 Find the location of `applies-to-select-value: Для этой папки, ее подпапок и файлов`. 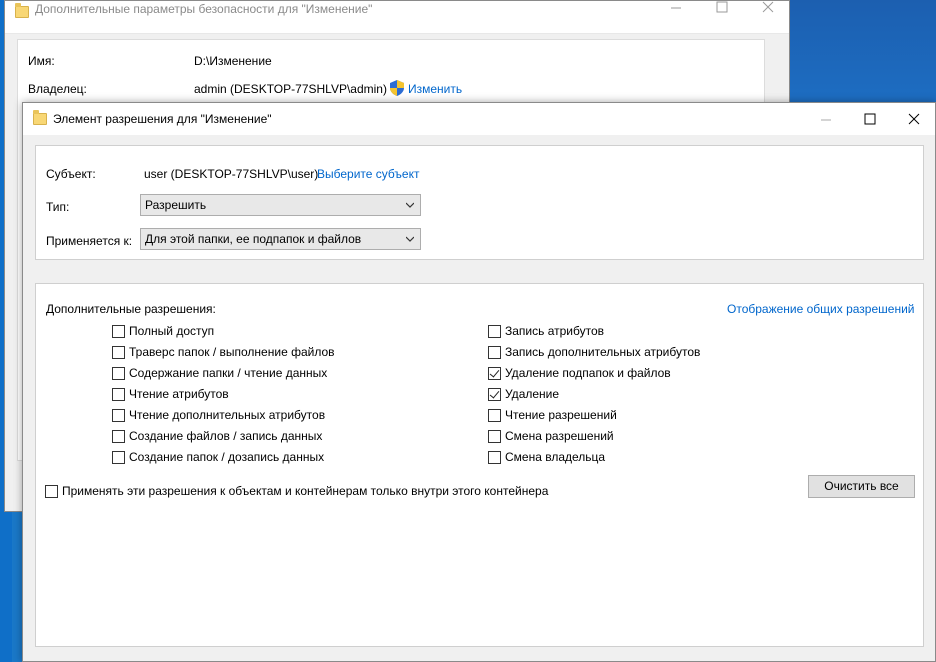

applies-to-select-value: Для этой папки, ее подпапок и файлов is located at coordinates (253, 239).